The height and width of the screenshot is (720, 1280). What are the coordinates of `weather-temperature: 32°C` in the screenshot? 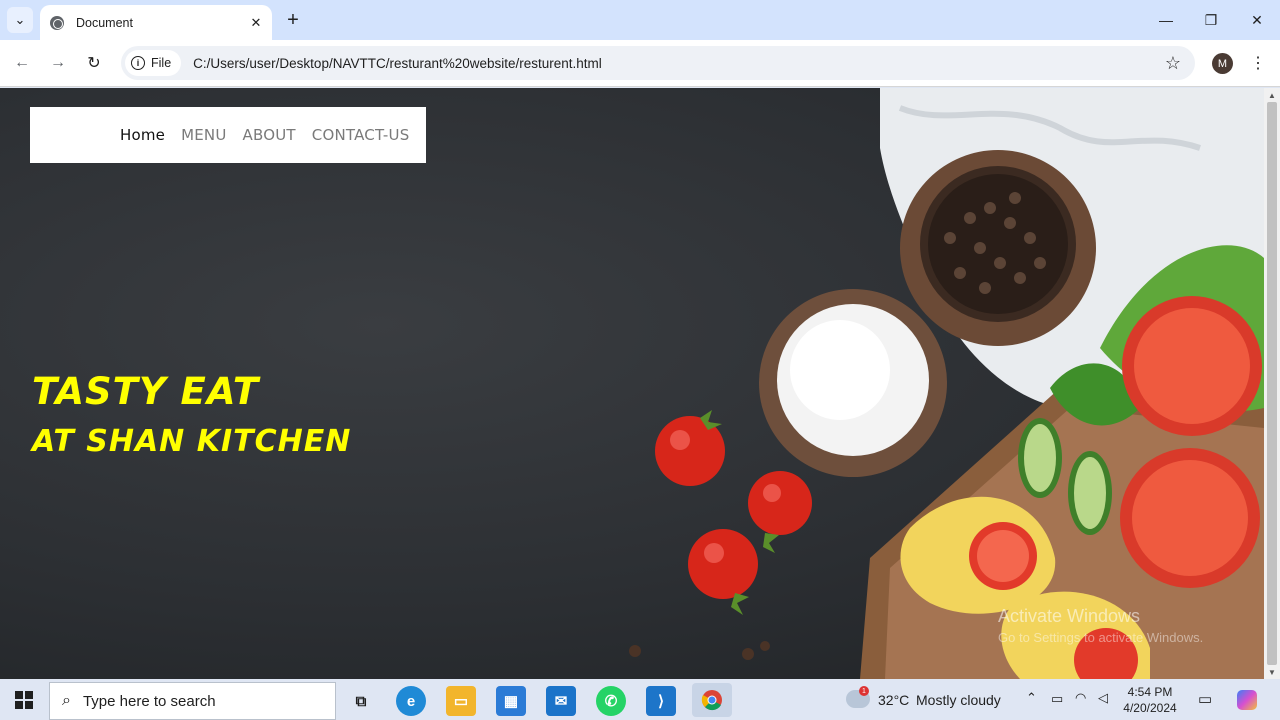 It's located at (893, 700).